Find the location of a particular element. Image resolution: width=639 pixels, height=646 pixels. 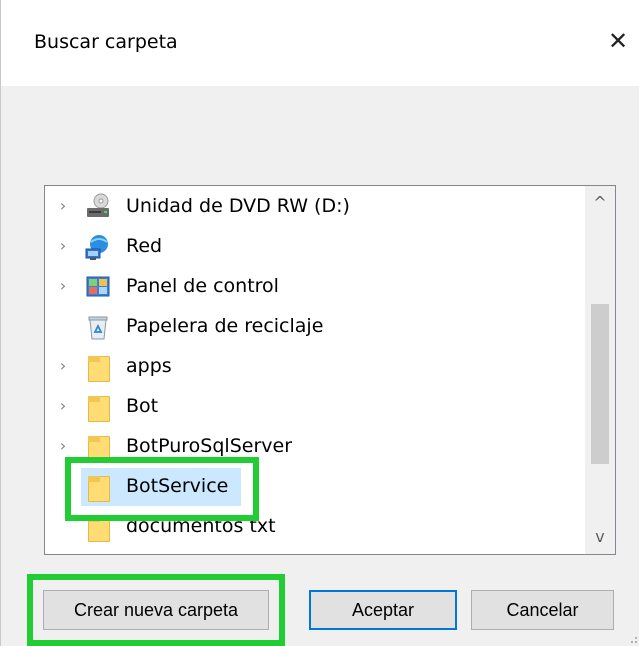

cancel-button: Cancelar is located at coordinates (542, 610).